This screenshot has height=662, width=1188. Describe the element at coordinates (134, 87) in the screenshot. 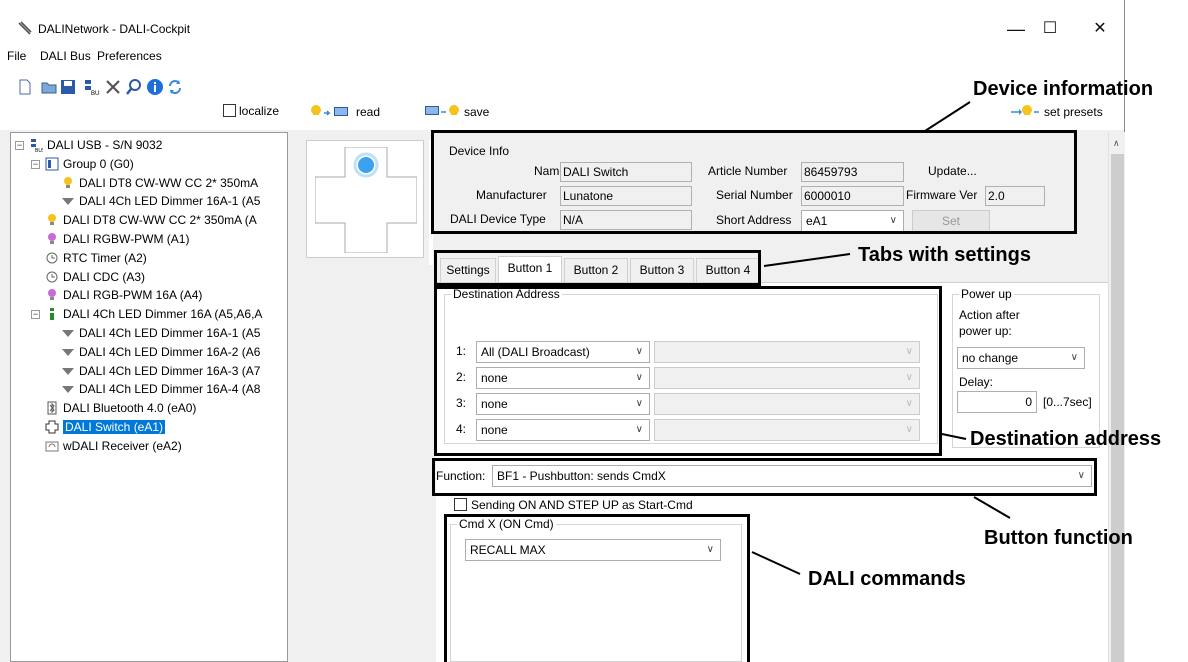

I see `search-icon` at that location.